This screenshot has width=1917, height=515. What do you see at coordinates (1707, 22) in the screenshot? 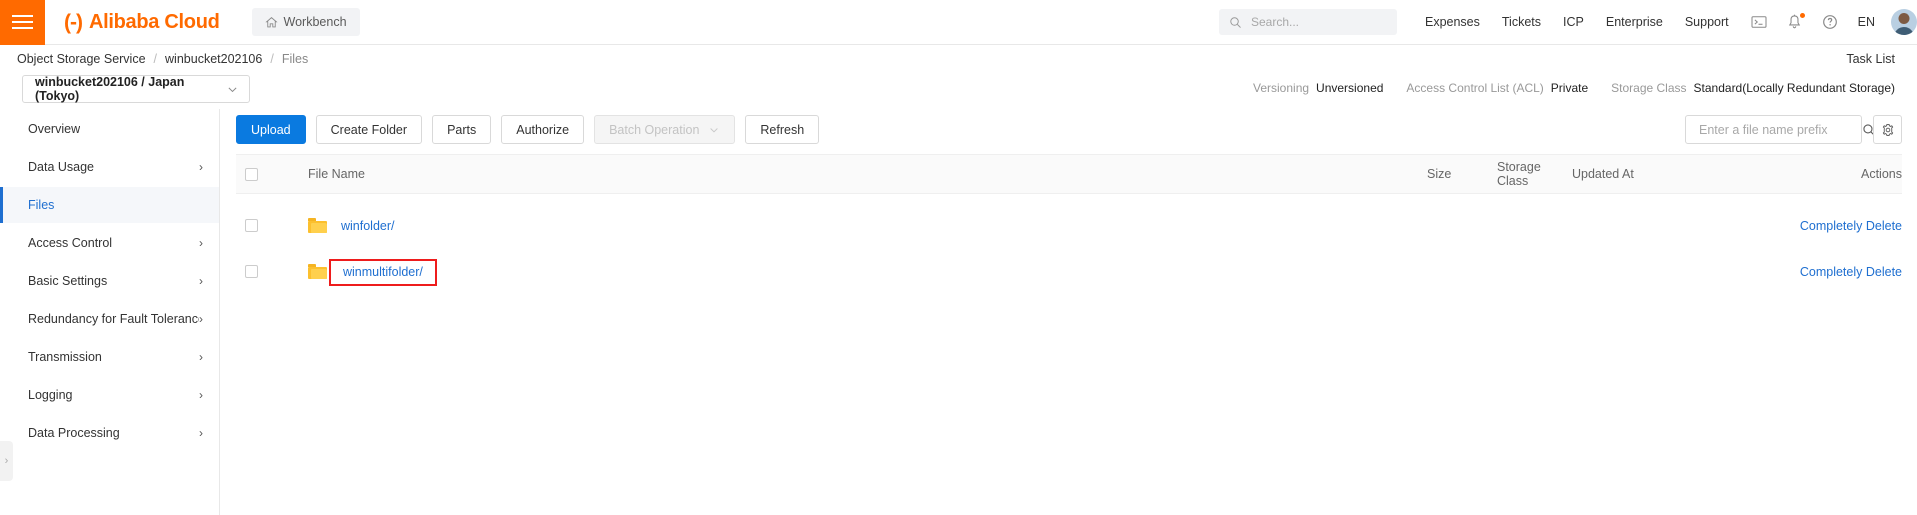
I see `nav-link-support: Support` at bounding box center [1707, 22].